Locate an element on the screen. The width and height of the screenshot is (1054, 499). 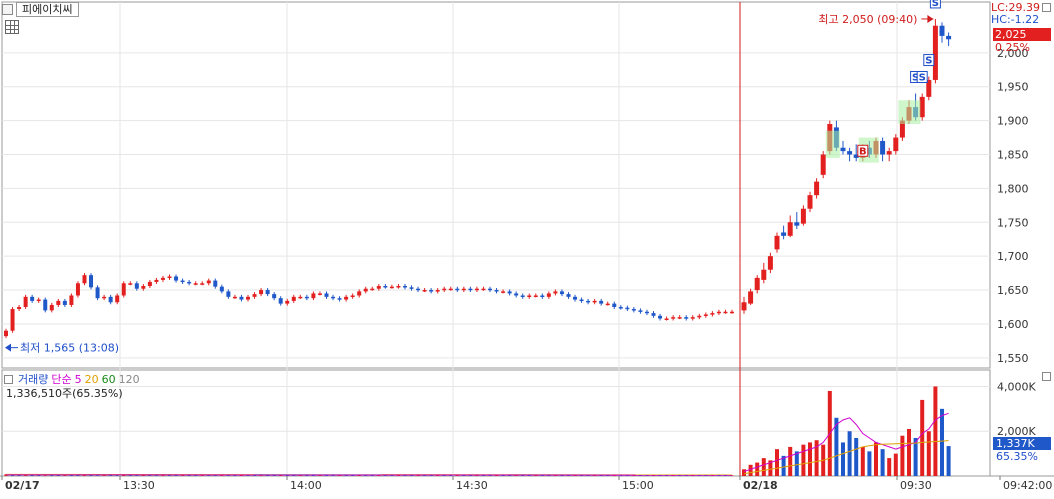
stock-tab: 피에이치씨 is located at coordinates (40, 9).